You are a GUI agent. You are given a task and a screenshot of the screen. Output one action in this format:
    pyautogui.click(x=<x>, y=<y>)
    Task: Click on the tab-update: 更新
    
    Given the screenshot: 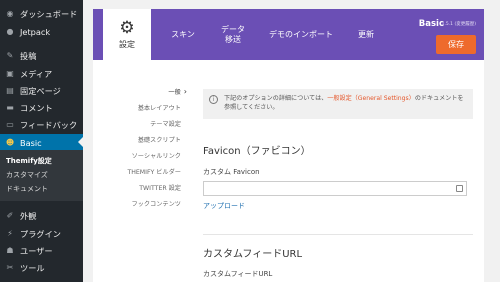 What is the action you would take?
    pyautogui.click(x=366, y=34)
    